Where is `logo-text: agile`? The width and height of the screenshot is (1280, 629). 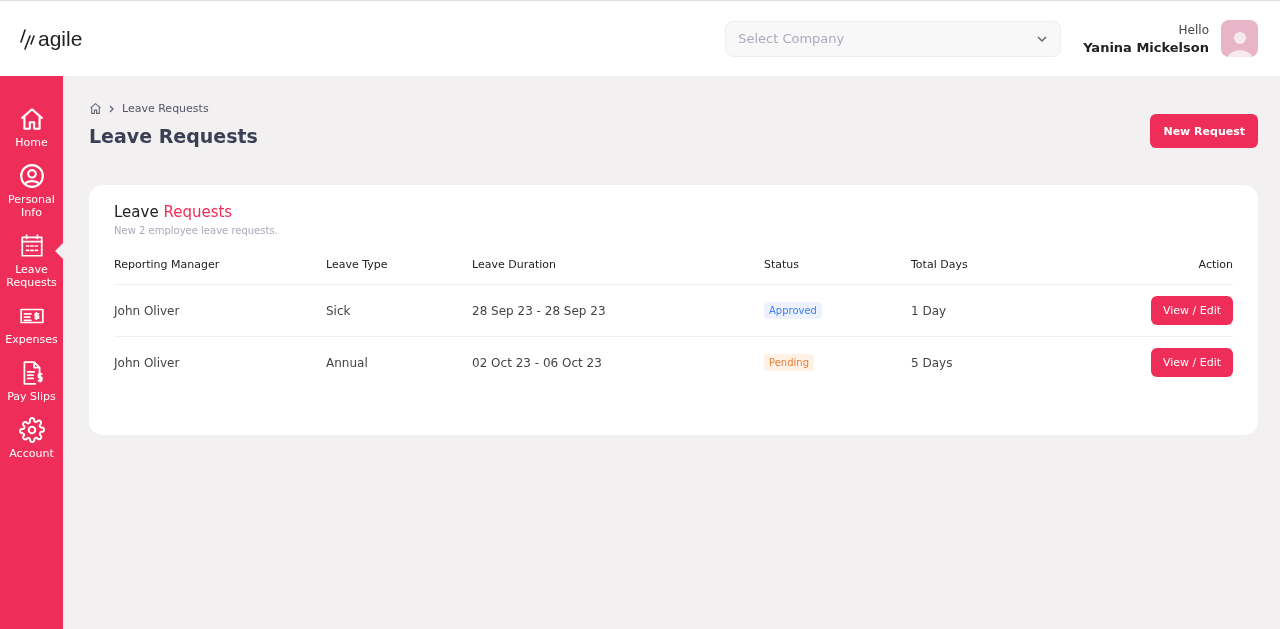 logo-text: agile is located at coordinates (60, 38).